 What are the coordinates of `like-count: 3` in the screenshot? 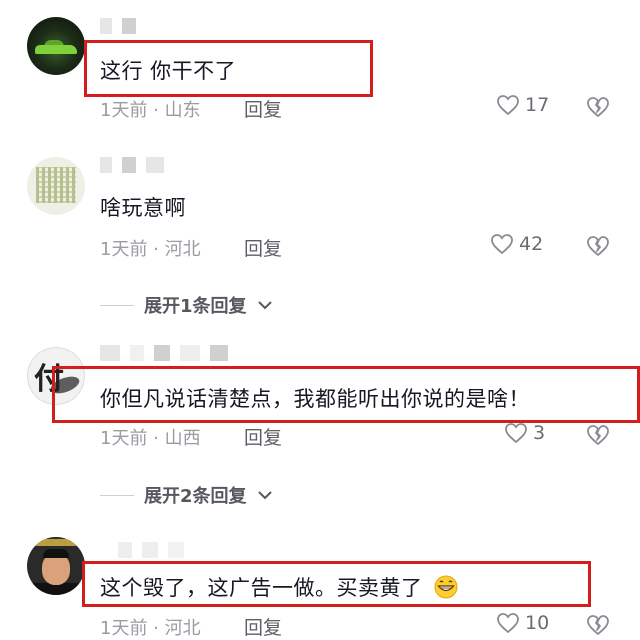 It's located at (539, 433).